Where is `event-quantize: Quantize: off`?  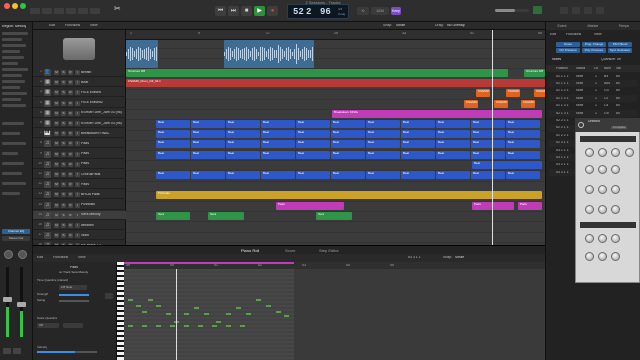
event-quantize: Quantize: off is located at coordinates (611, 60).